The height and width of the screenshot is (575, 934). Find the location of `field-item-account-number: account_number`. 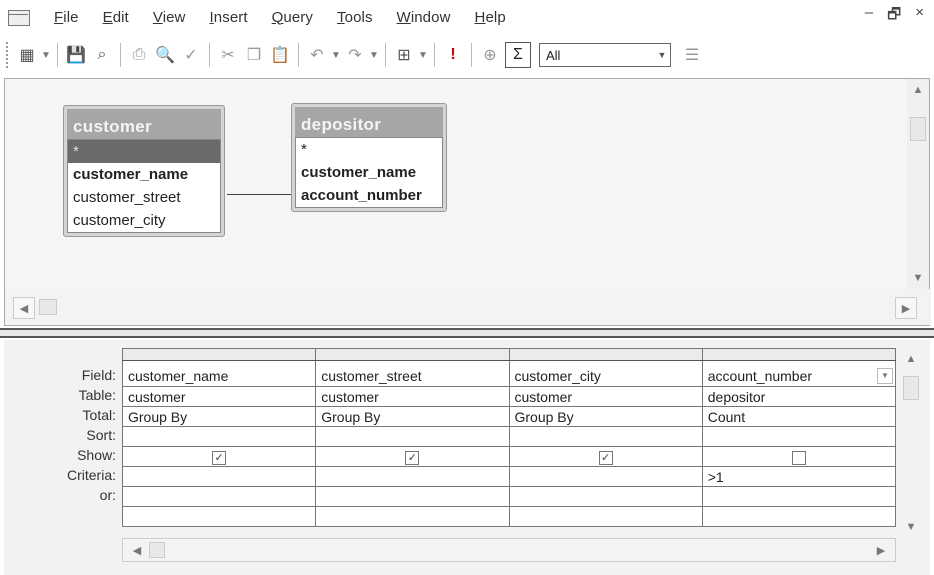

field-item-account-number: account_number is located at coordinates (369, 195).